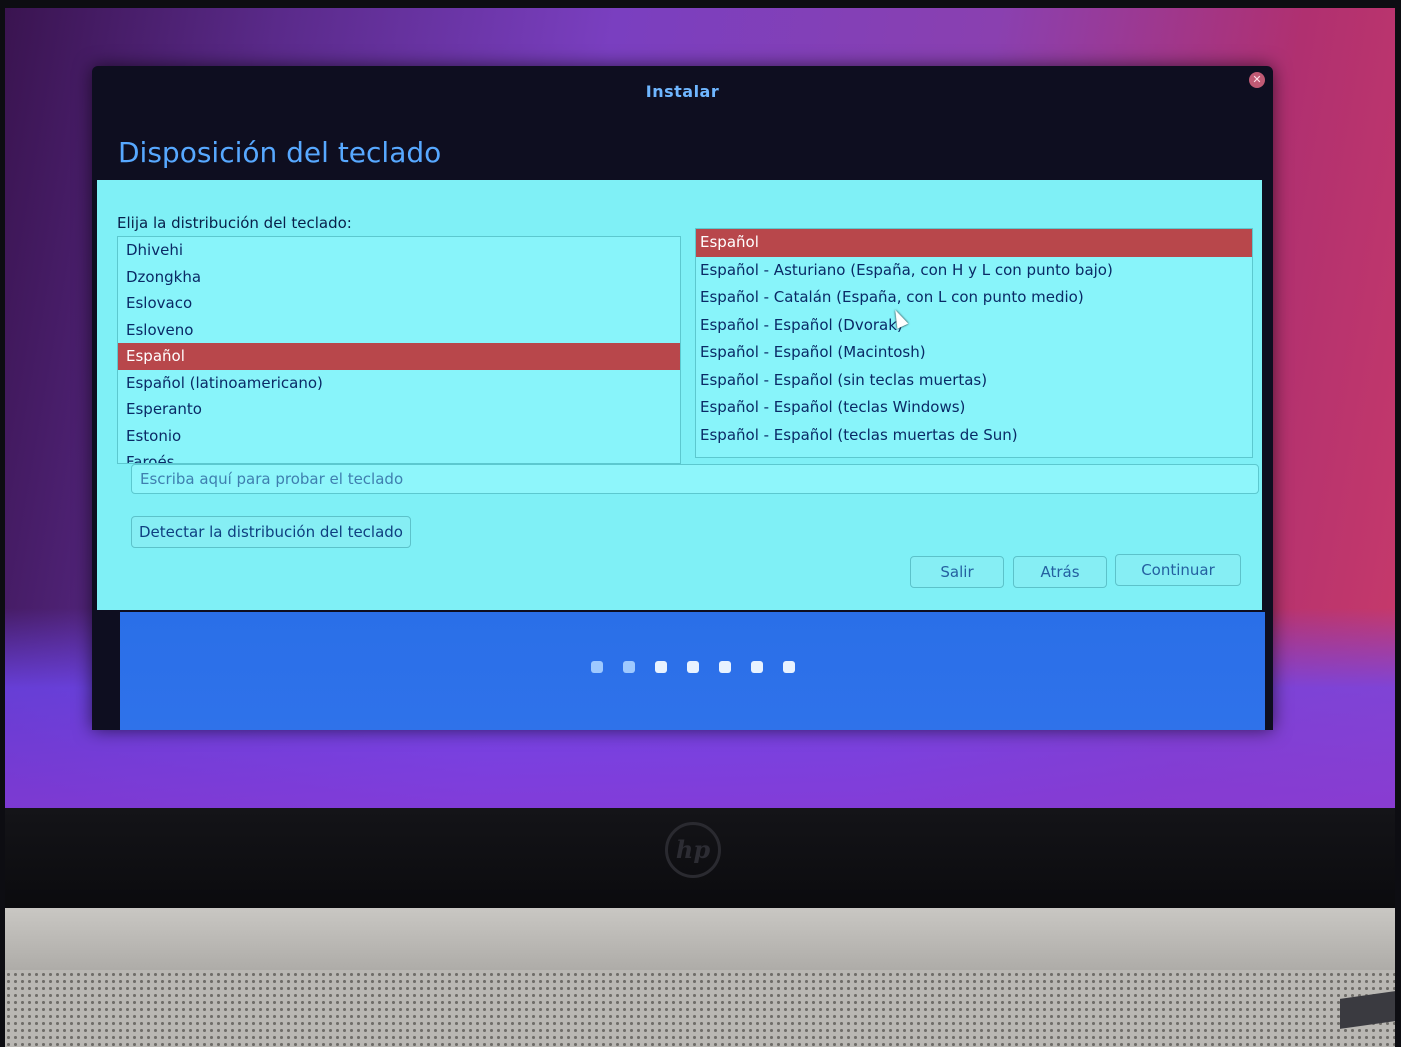  What do you see at coordinates (399, 456) in the screenshot?
I see `list-item: Faroés` at bounding box center [399, 456].